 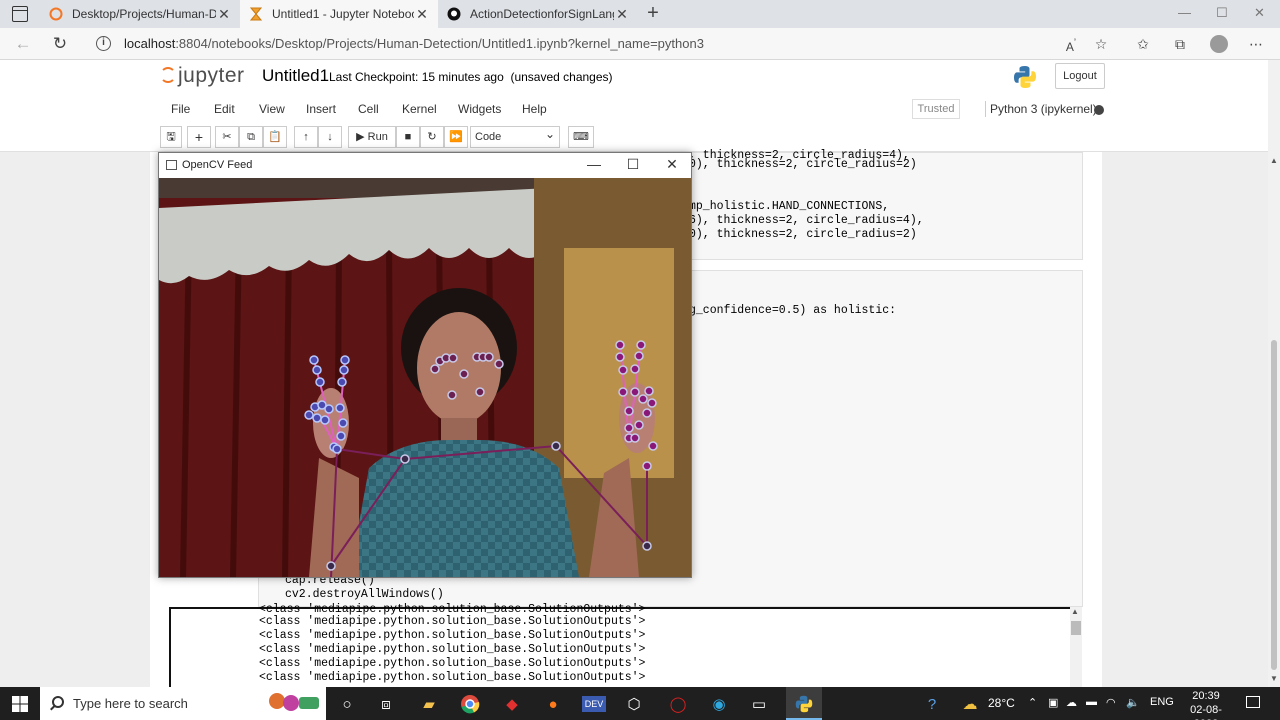 What do you see at coordinates (1071, 702) in the screenshot?
I see `onedrive-icon: ☁` at bounding box center [1071, 702].